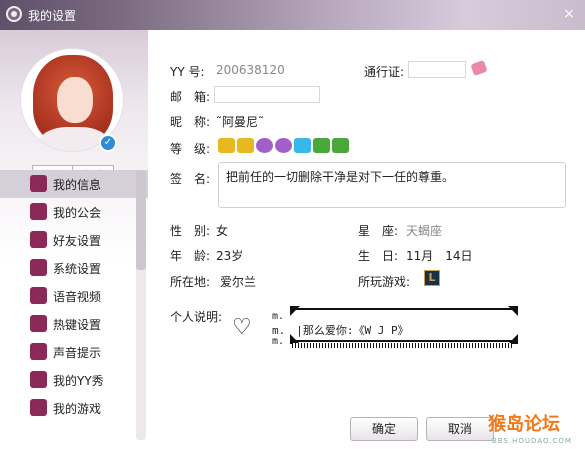 This screenshot has height=449, width=585. What do you see at coordinates (77, 213) in the screenshot?
I see `sidebar-item-label: 我的公会` at bounding box center [77, 213].